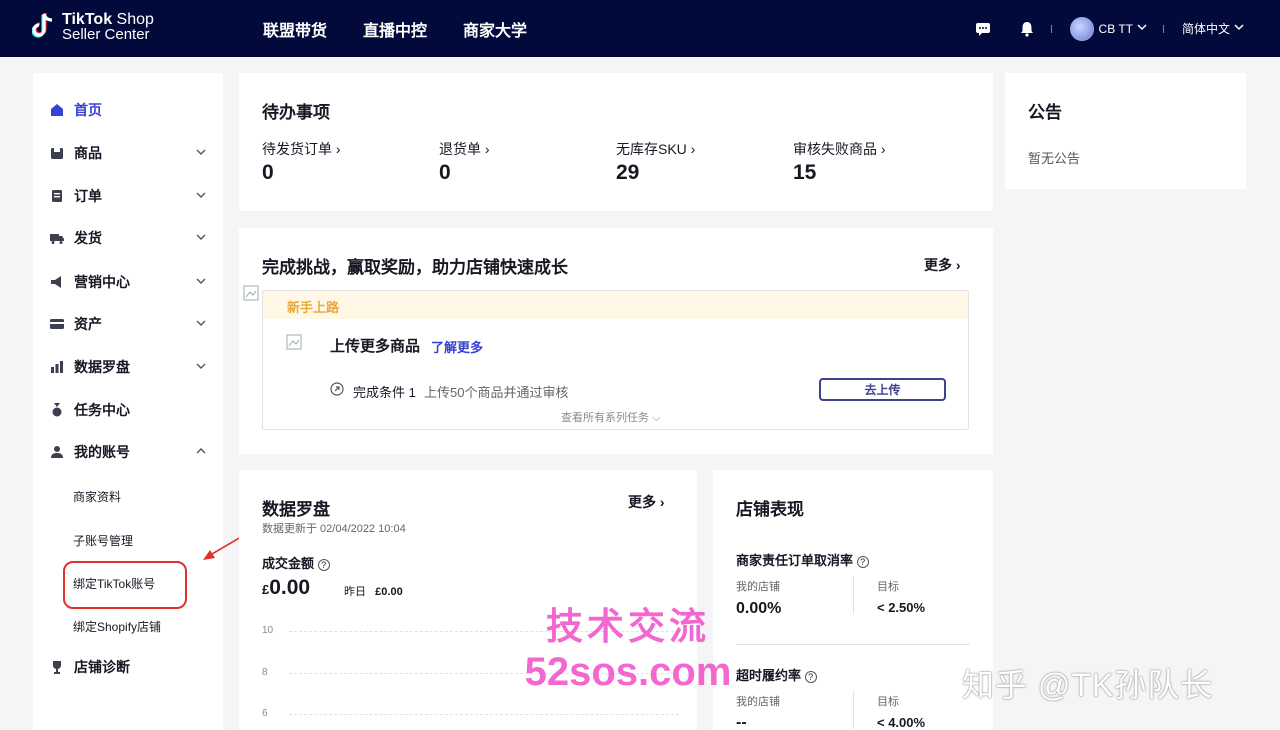  Describe the element at coordinates (251, 293) in the screenshot. I see `broken-image-icon` at that location.